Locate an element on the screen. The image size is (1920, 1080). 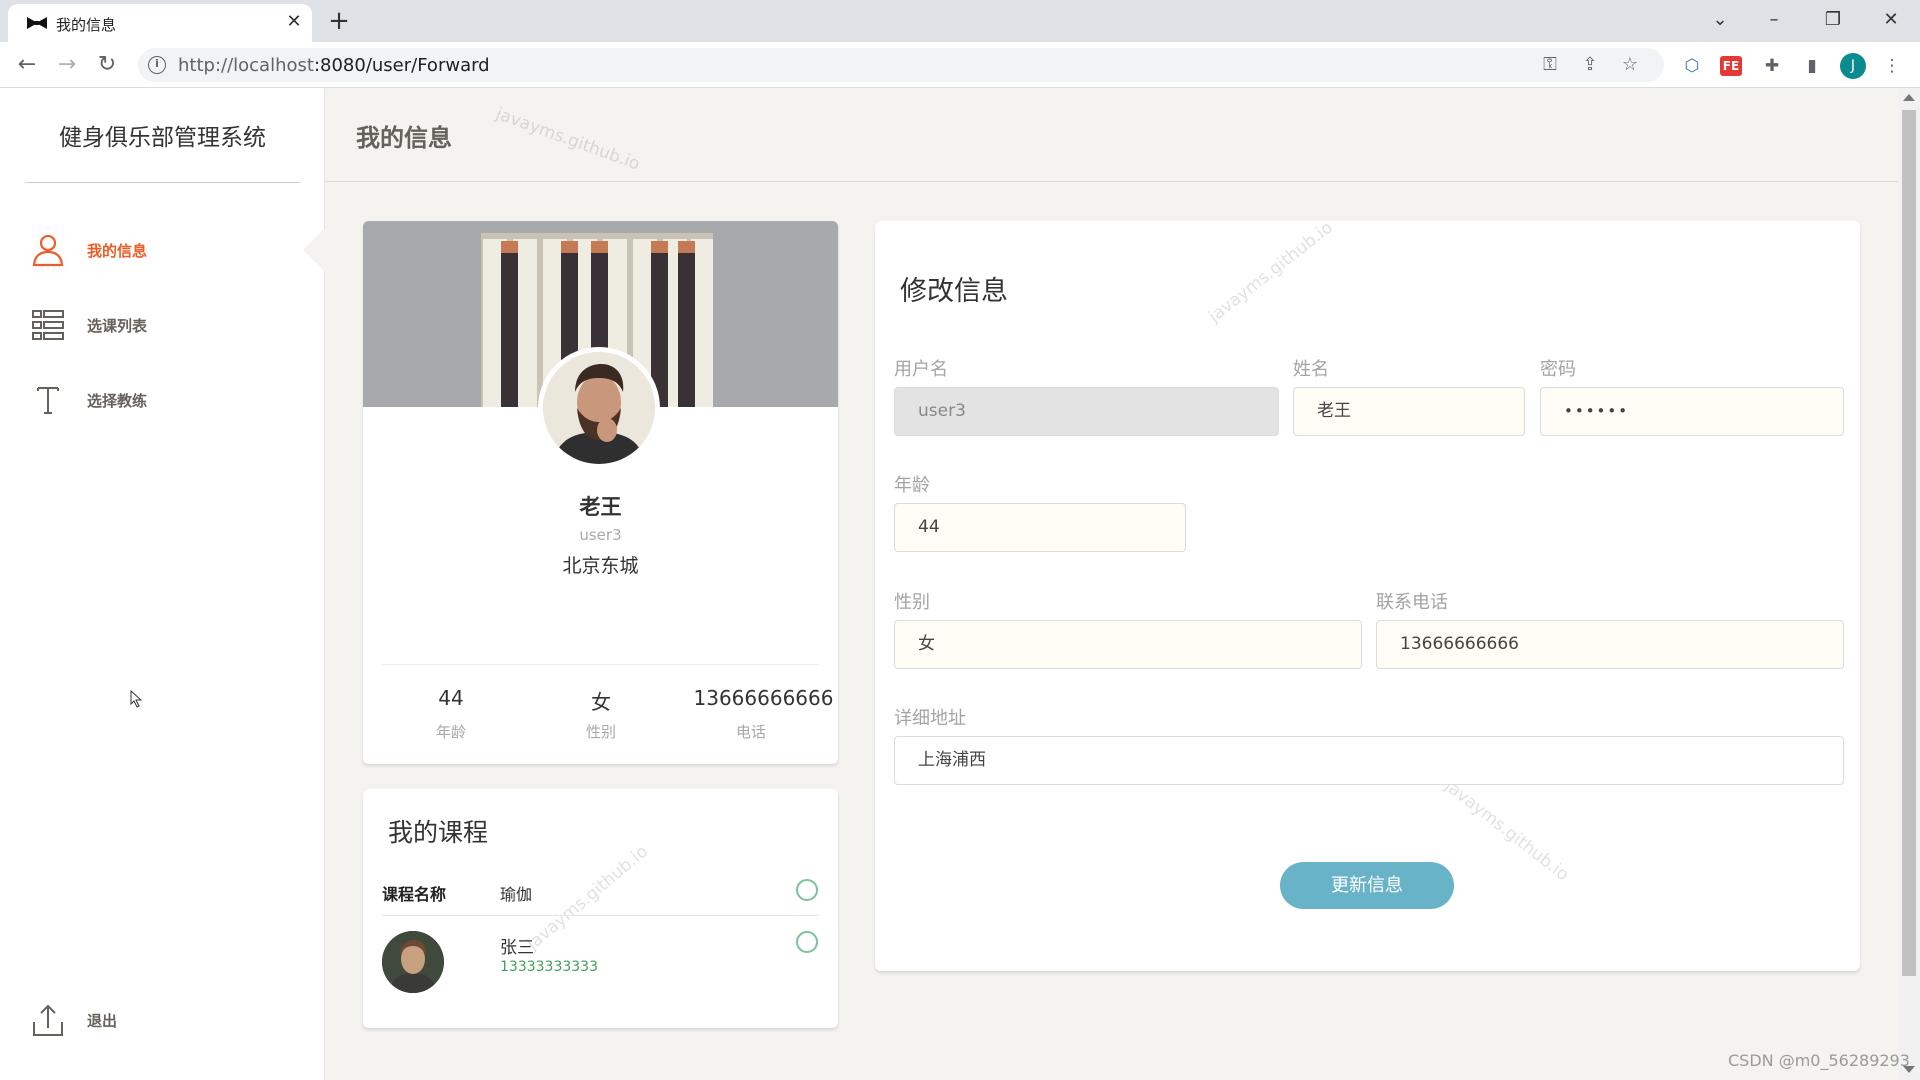
sidebar-item-label: 我的信息 is located at coordinates (117, 251).